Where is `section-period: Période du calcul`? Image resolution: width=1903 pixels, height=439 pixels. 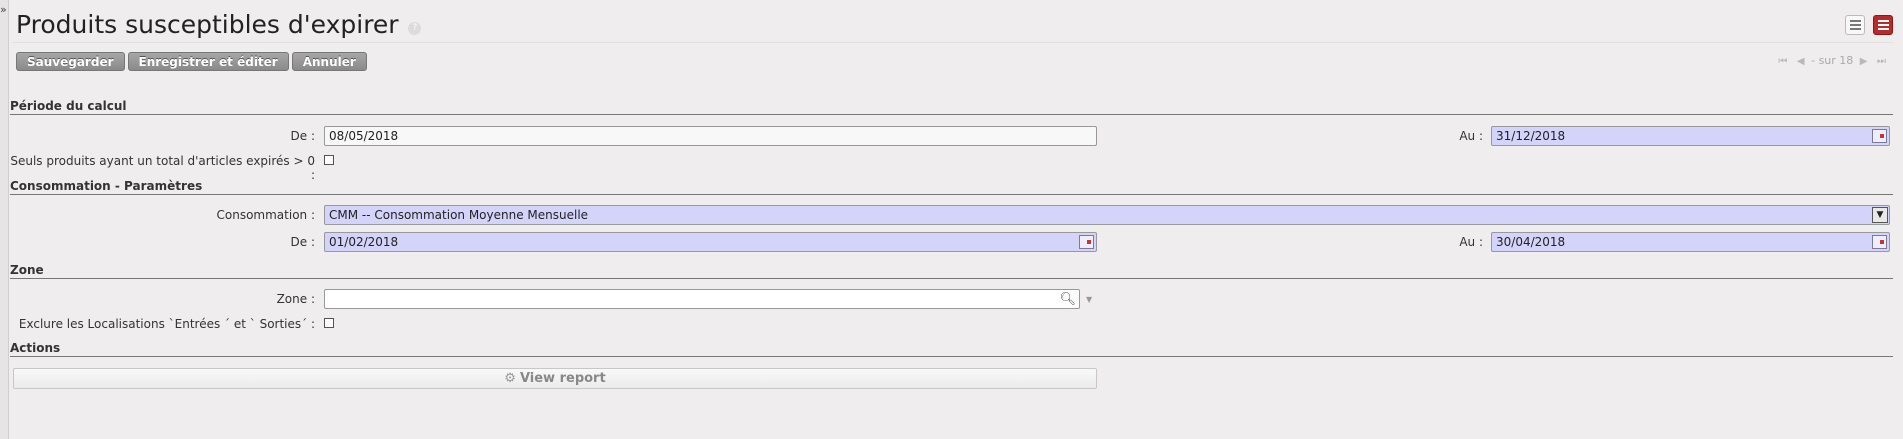
section-period: Période du calcul is located at coordinates (951, 107).